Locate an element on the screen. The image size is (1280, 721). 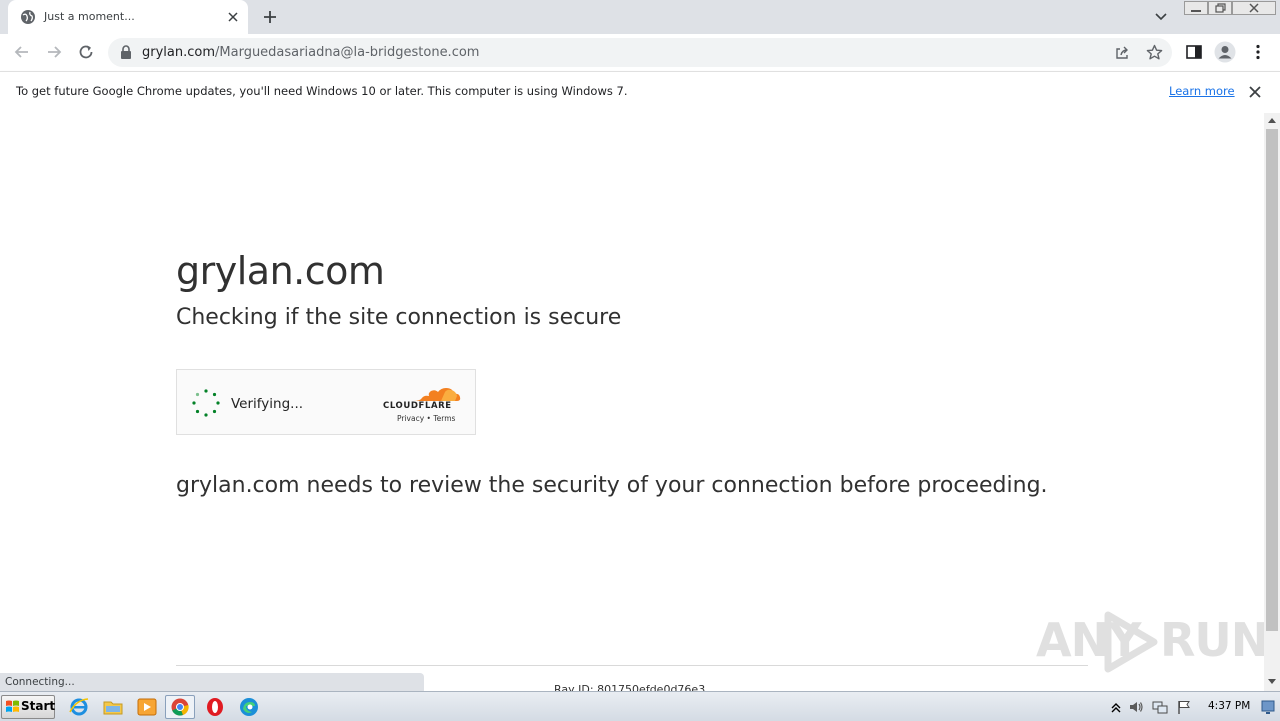
start-label: Start is located at coordinates (38, 706).